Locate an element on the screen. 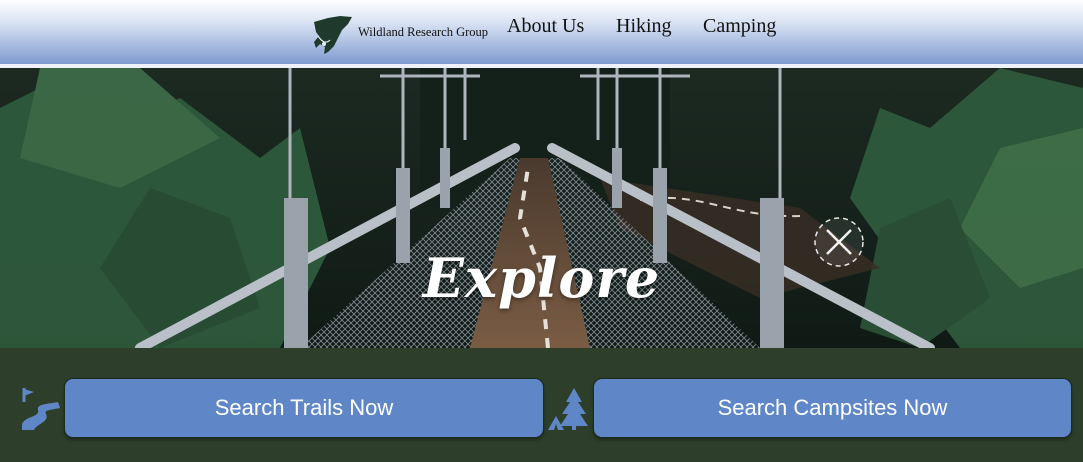  nav-camping: Camping is located at coordinates (739, 26).